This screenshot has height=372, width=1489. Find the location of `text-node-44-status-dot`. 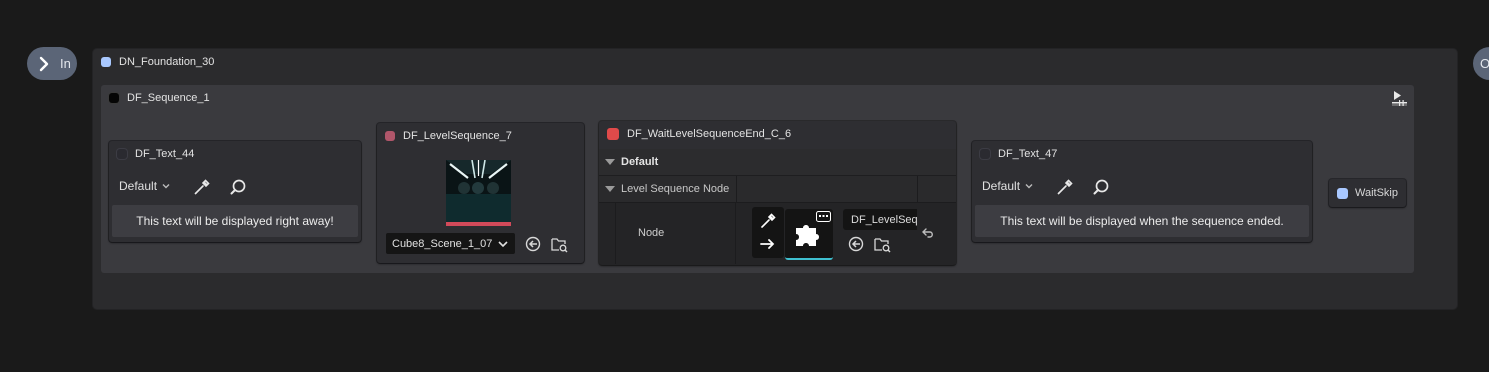

text-node-44-status-dot is located at coordinates (122, 154).